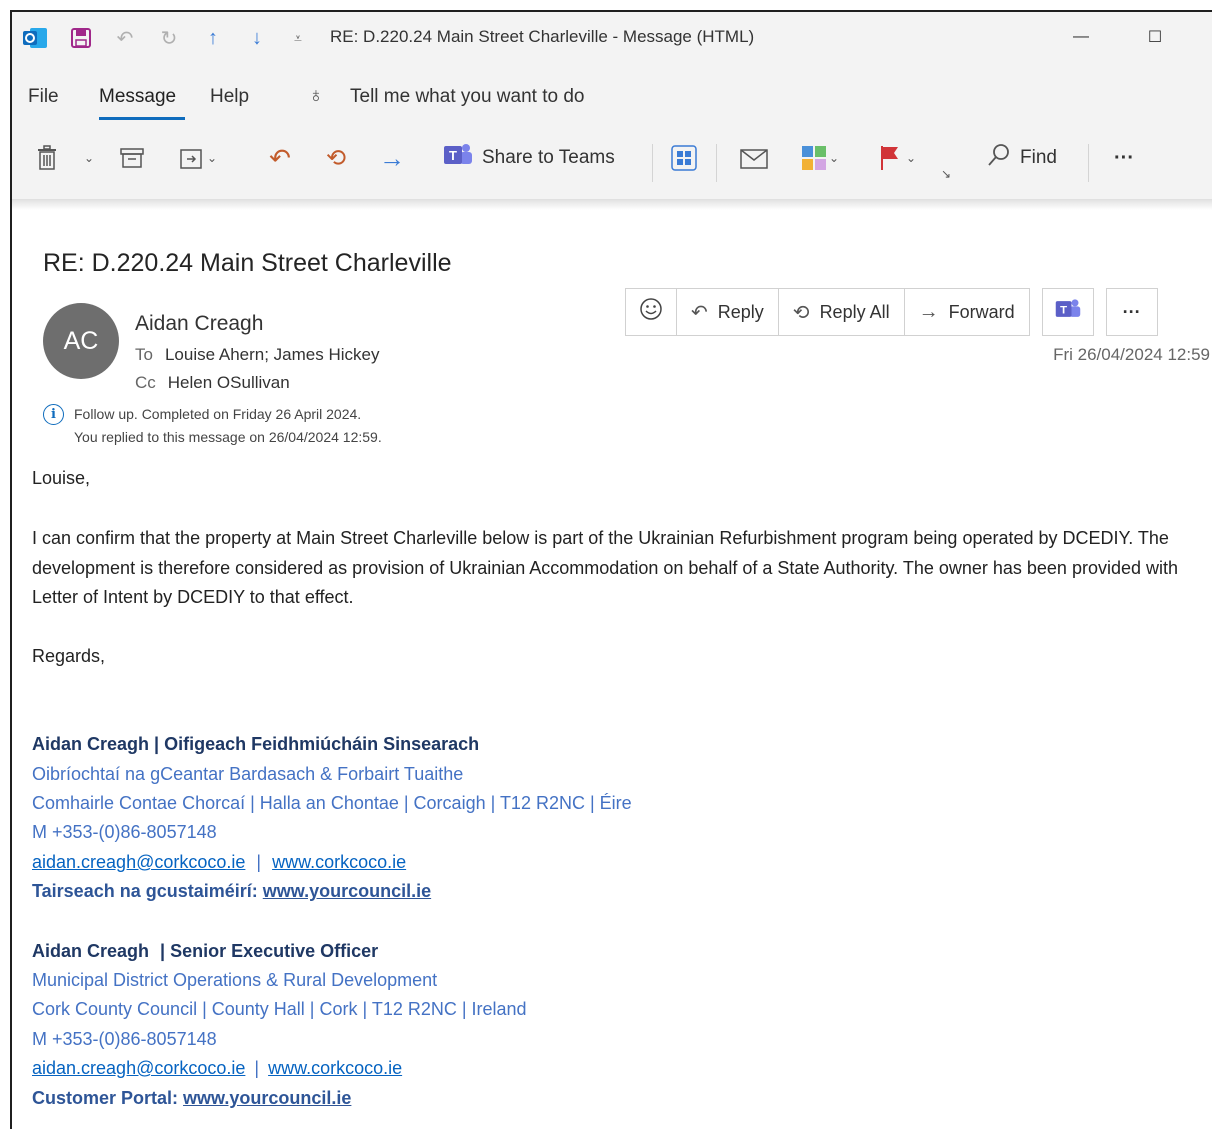 The height and width of the screenshot is (1129, 1212). Describe the element at coordinates (169, 38) in the screenshot. I see `redo-icon: ↻` at that location.